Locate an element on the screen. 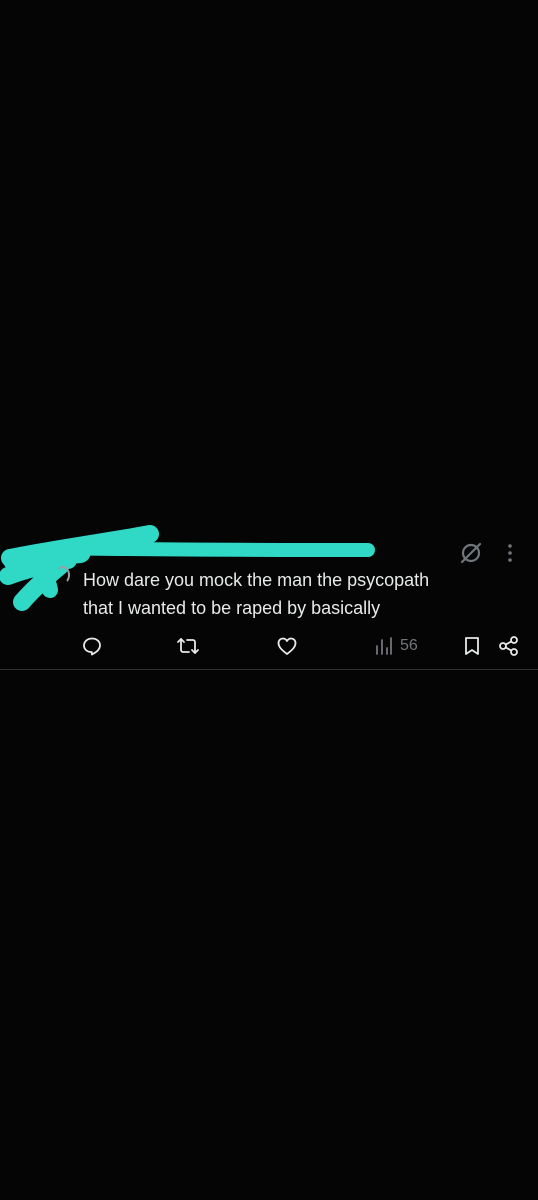  post-actions-bar: 56 is located at coordinates (269, 646).